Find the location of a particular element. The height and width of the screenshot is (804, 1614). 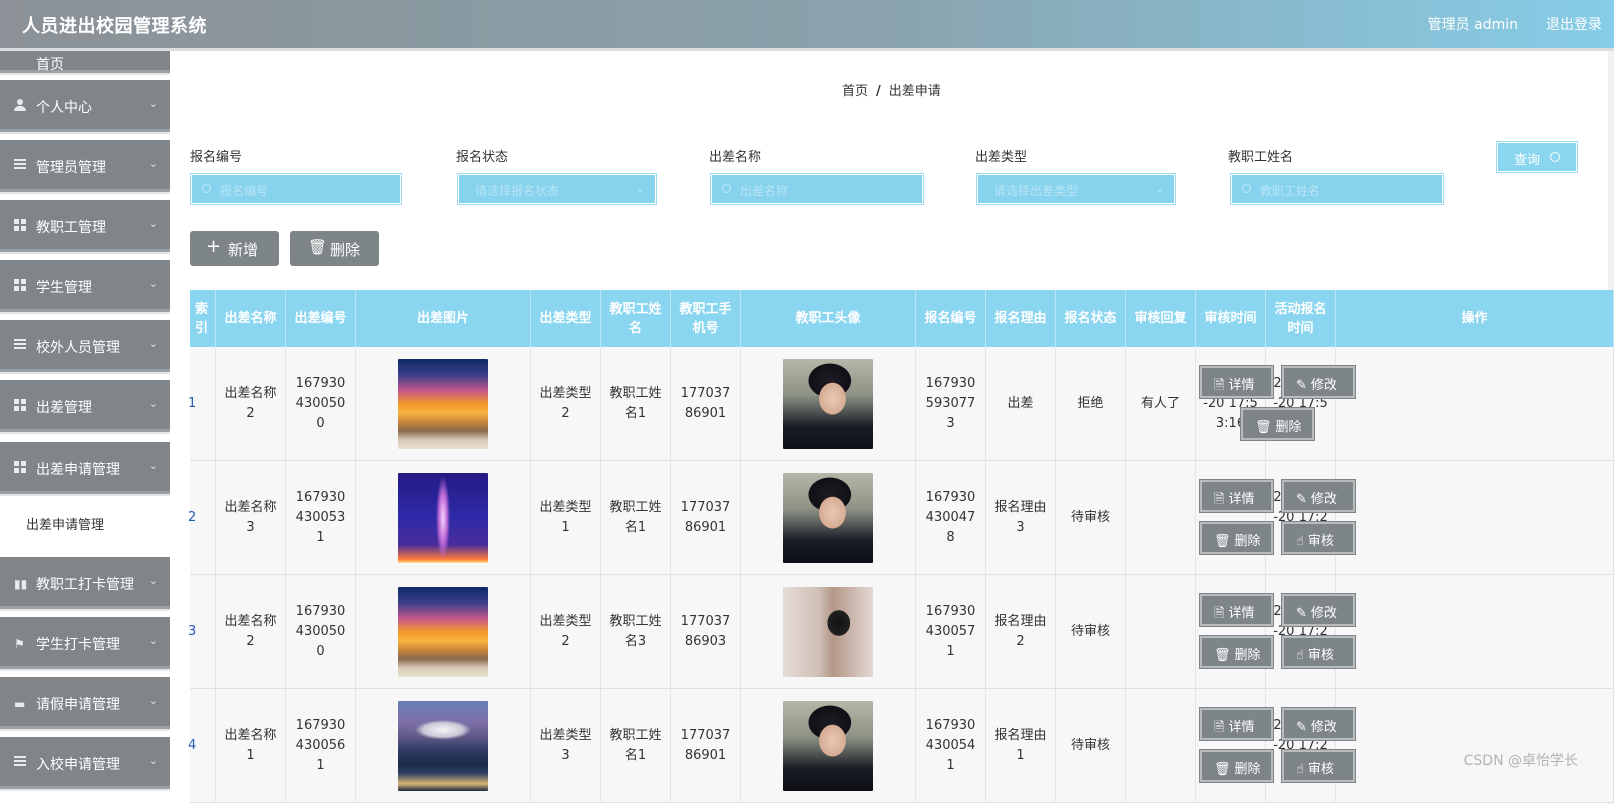

reg-reason: 报名理由2 is located at coordinates (1020, 631).